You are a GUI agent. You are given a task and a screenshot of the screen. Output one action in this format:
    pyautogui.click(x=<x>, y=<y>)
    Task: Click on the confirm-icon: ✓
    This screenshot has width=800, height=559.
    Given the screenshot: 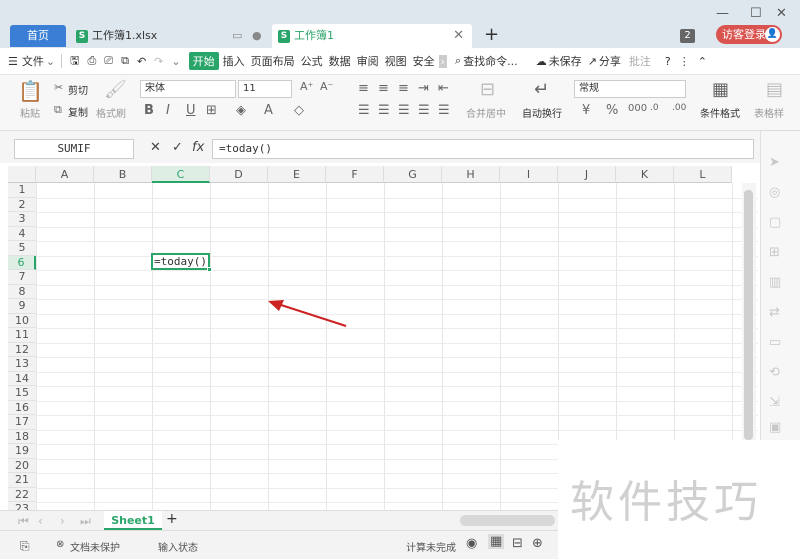 What is the action you would take?
    pyautogui.click(x=177, y=147)
    